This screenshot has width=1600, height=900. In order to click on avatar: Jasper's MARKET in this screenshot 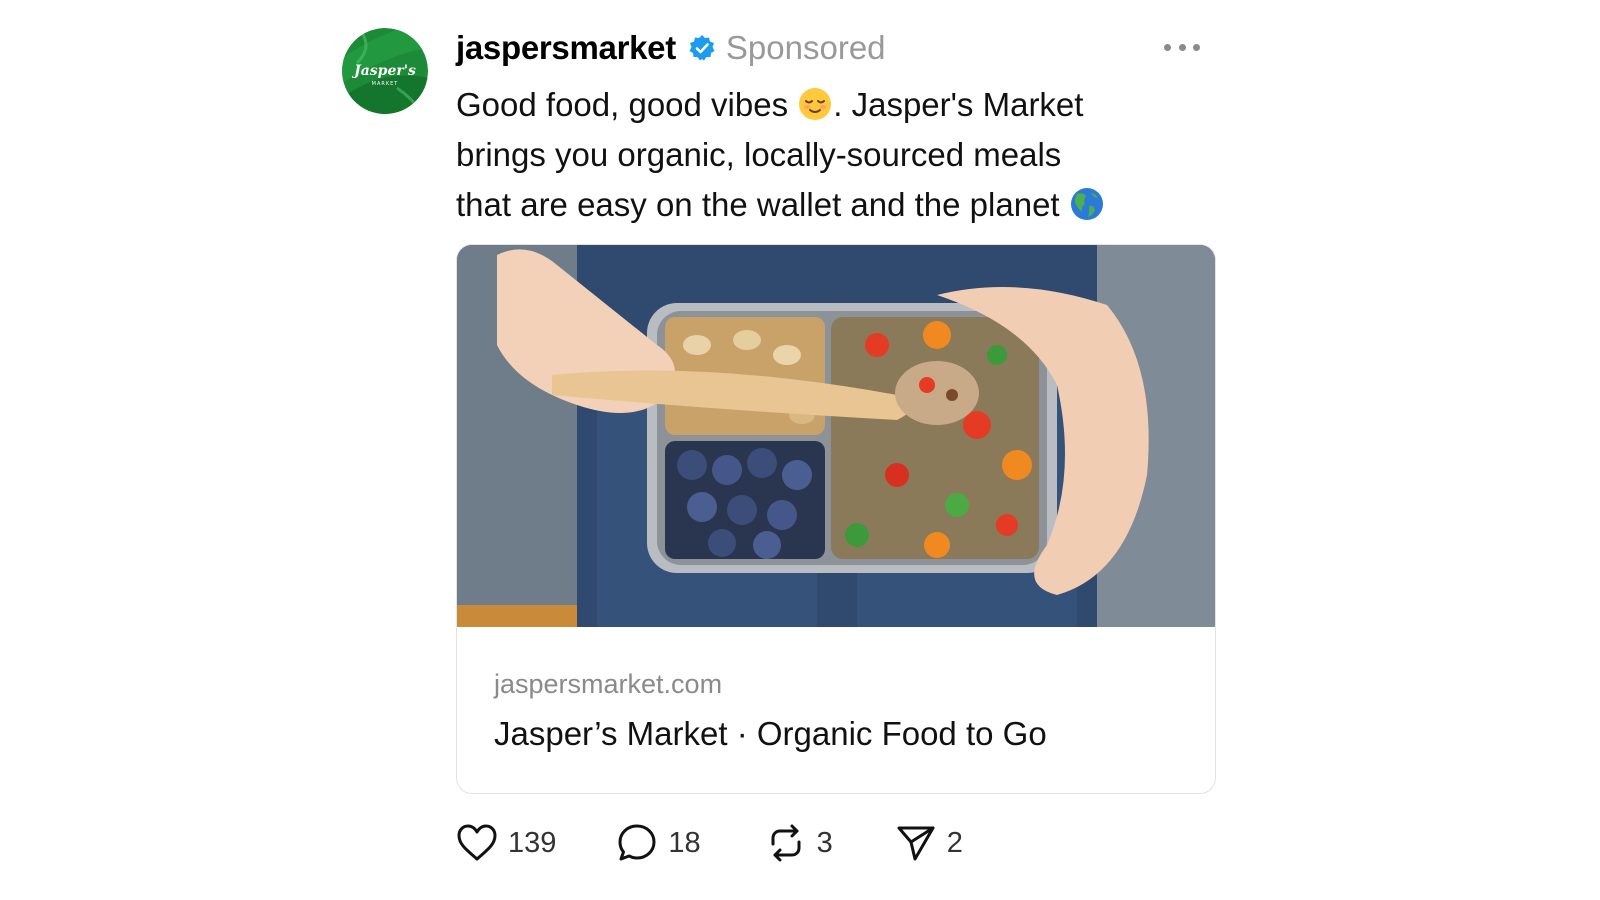, I will do `click(385, 71)`.